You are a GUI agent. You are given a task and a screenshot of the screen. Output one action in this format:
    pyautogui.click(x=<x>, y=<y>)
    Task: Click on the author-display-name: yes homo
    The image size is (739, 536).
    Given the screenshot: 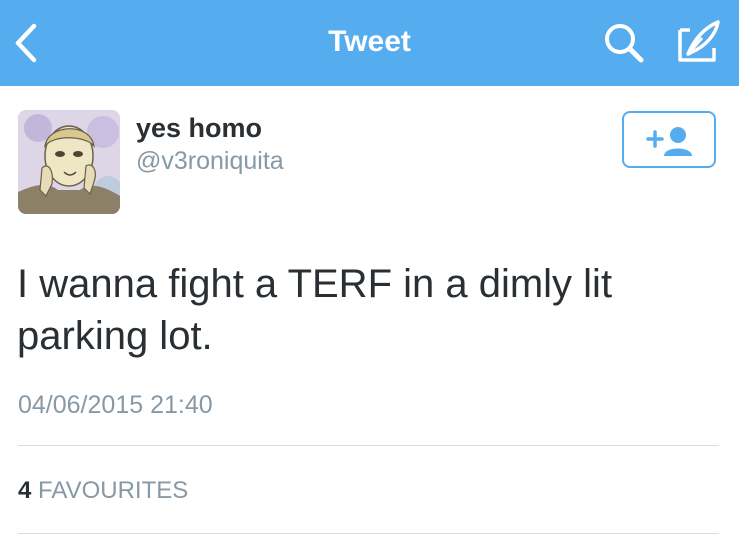 What is the action you would take?
    pyautogui.click(x=199, y=128)
    